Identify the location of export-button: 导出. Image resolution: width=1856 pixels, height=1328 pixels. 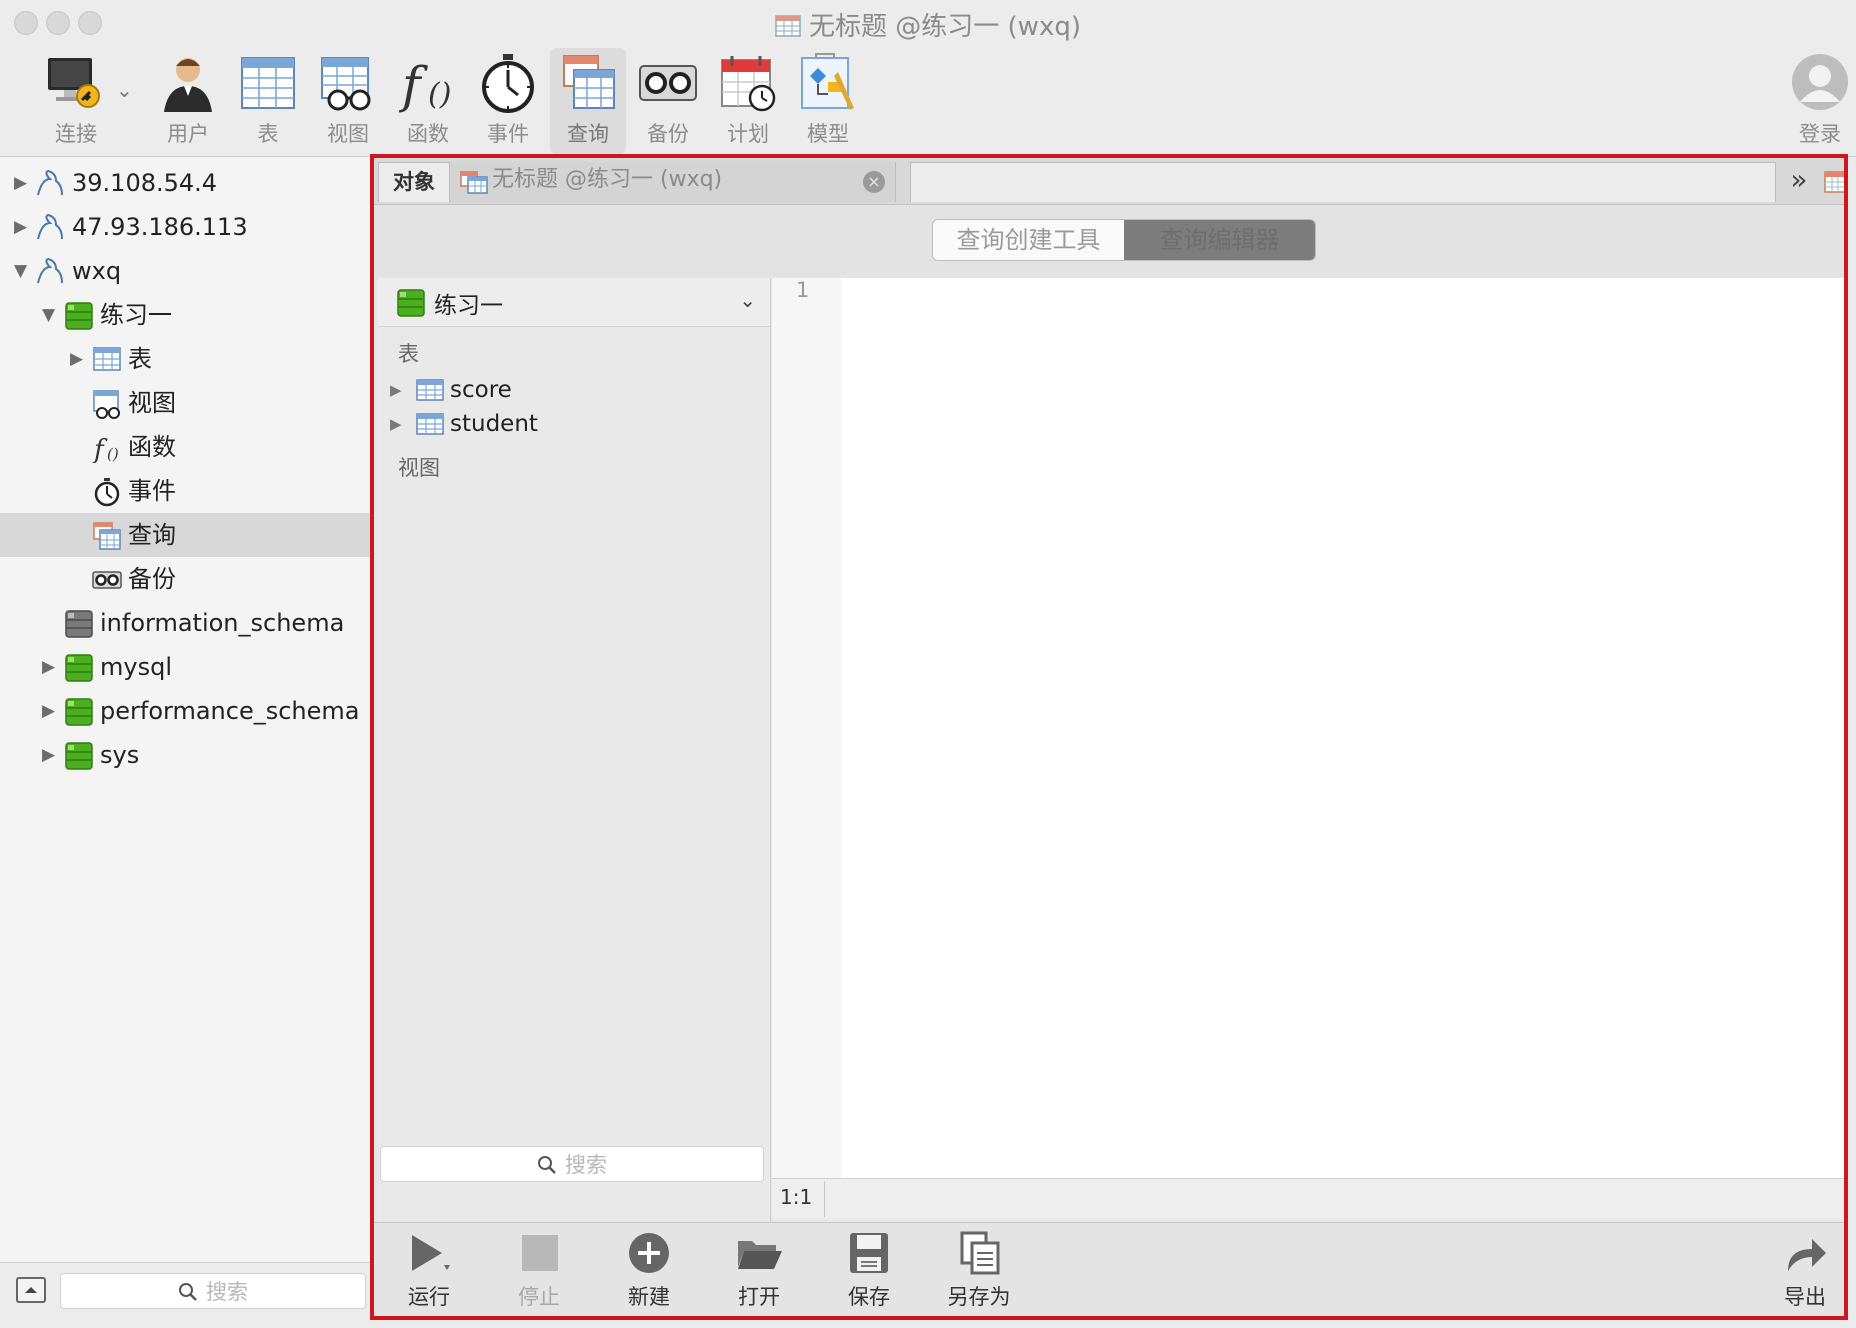
(1803, 1271).